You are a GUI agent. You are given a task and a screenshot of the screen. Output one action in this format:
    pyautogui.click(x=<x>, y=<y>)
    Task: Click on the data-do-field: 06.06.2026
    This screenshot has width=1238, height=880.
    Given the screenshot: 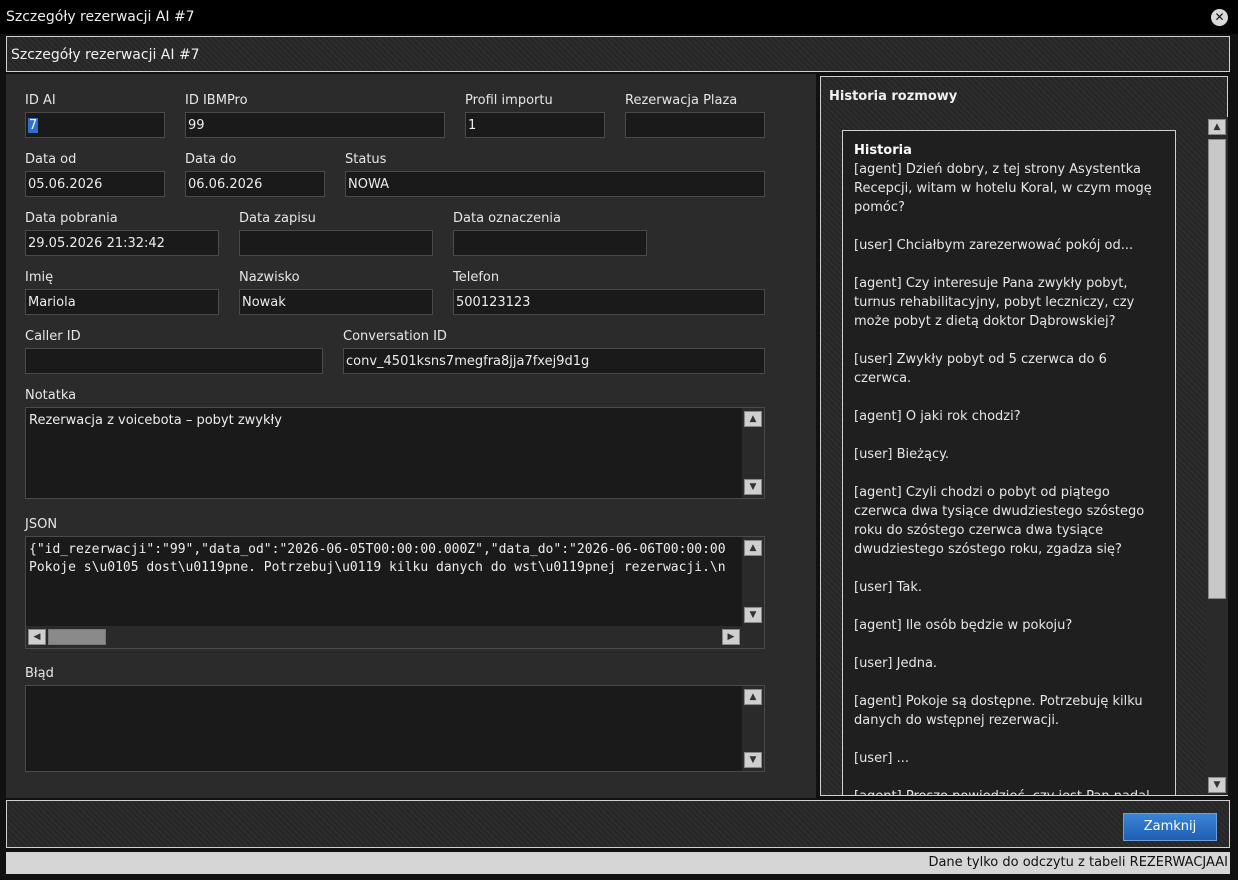 What is the action you would take?
    pyautogui.click(x=255, y=184)
    